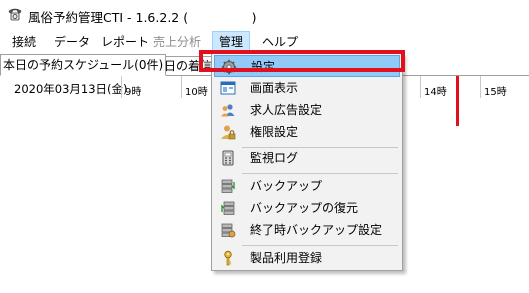 The image size is (529, 293). I want to click on menu-item-display: 画面表示, so click(307, 88).